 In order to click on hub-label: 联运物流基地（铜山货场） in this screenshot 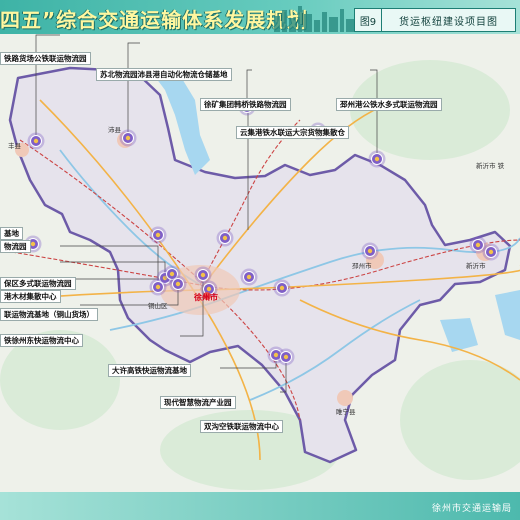, I will do `click(49, 314)`.